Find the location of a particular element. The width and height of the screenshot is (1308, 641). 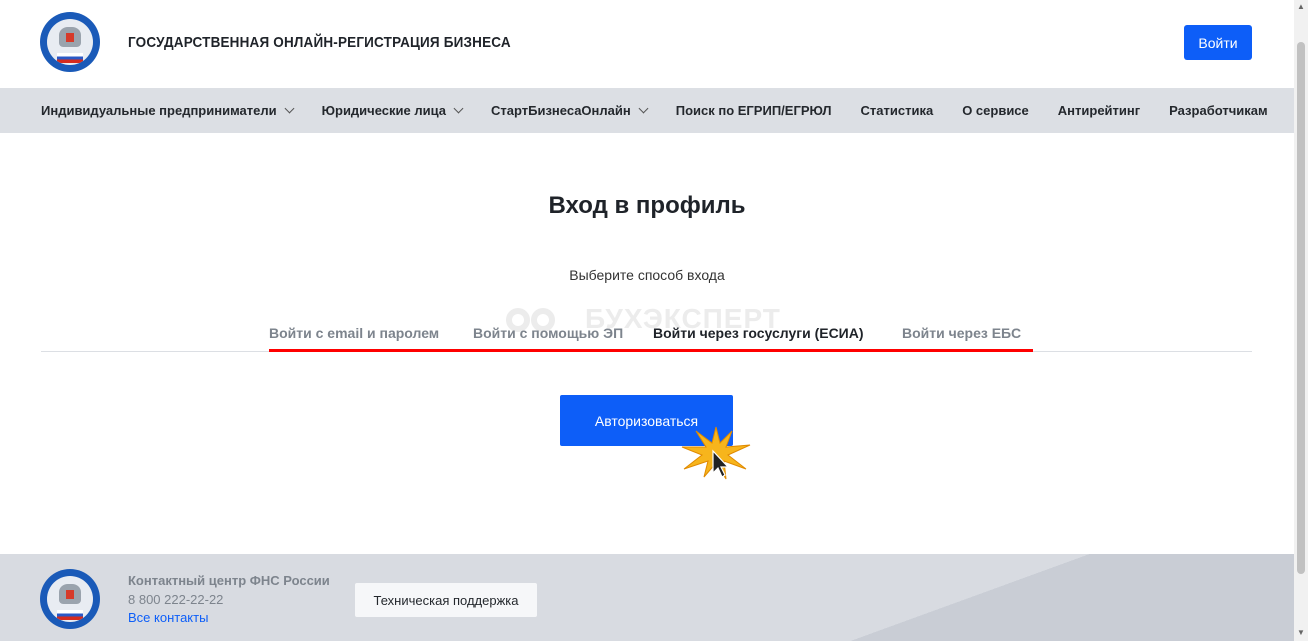

nav-label: Антирейтинг is located at coordinates (1099, 110).